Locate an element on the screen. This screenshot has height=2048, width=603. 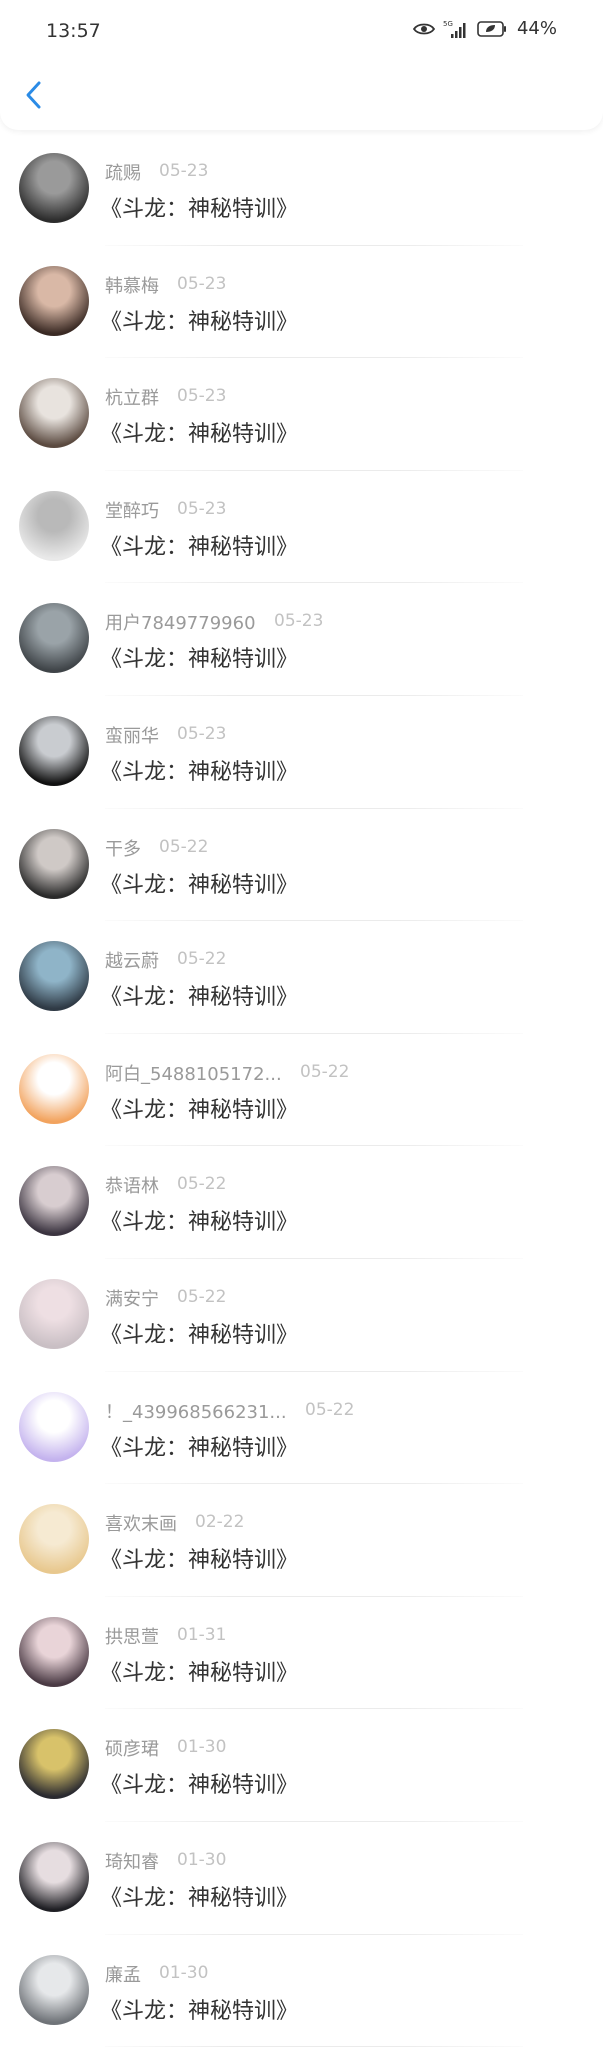
user-name: 干多 is located at coordinates (123, 849).